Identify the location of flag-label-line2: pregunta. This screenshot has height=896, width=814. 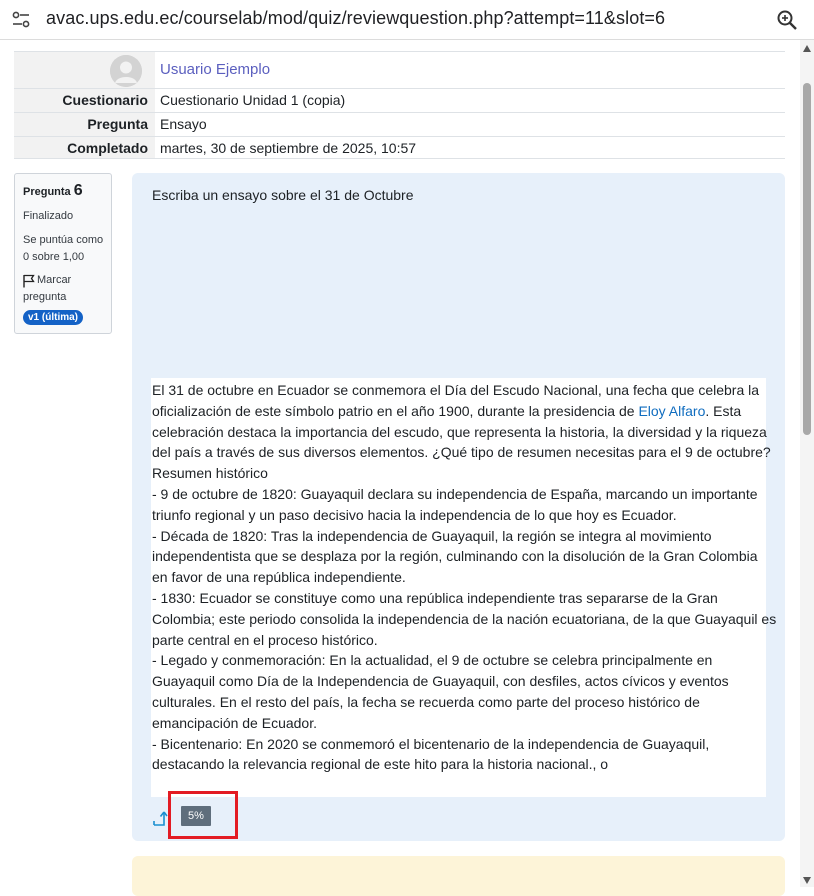
(44, 297).